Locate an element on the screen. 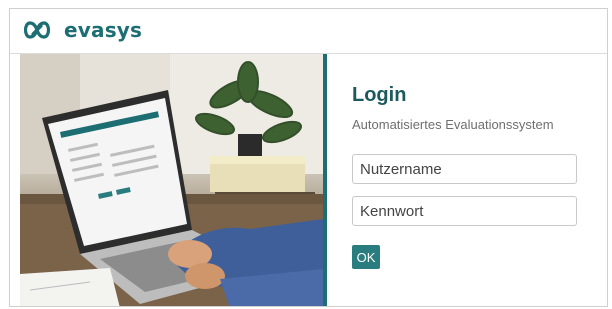 This screenshot has width=612, height=309. accent-divider is located at coordinates (325, 180).